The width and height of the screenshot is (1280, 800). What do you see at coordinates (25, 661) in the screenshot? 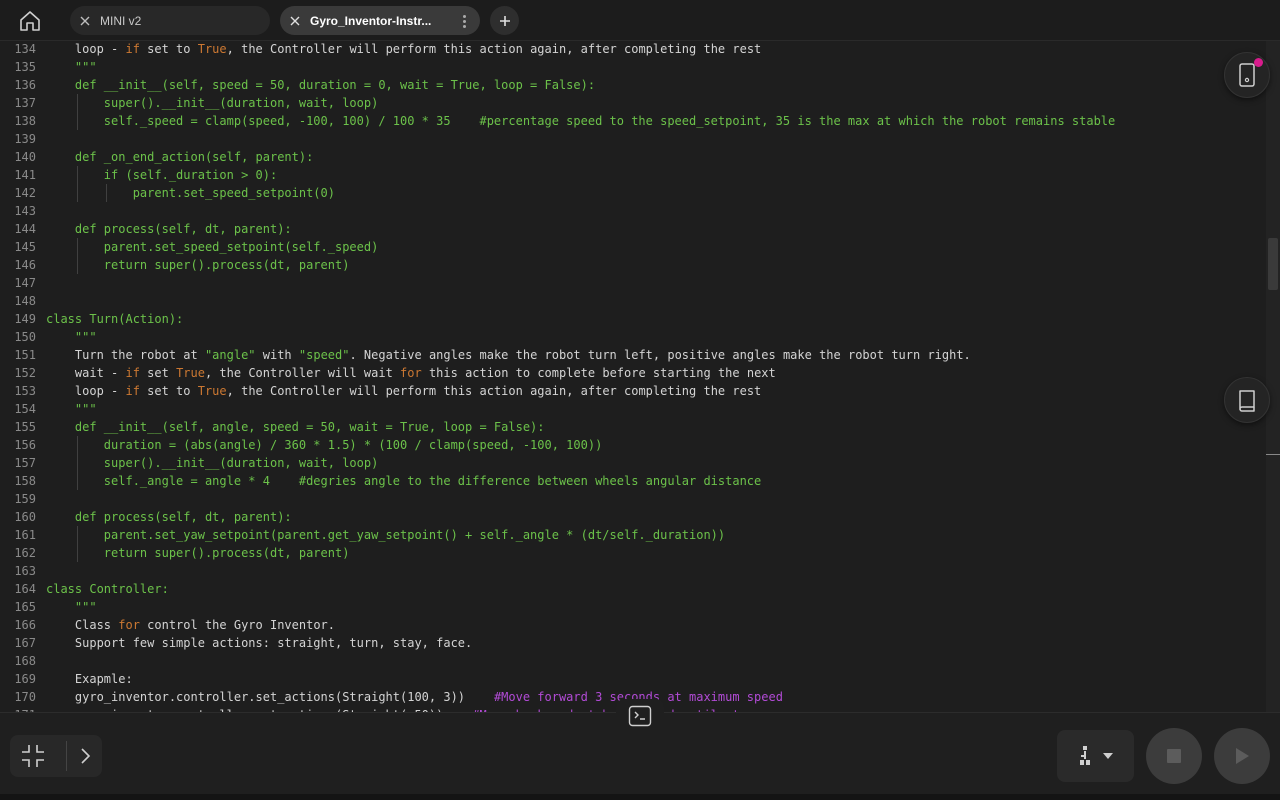
I see `line-number: 168` at bounding box center [25, 661].